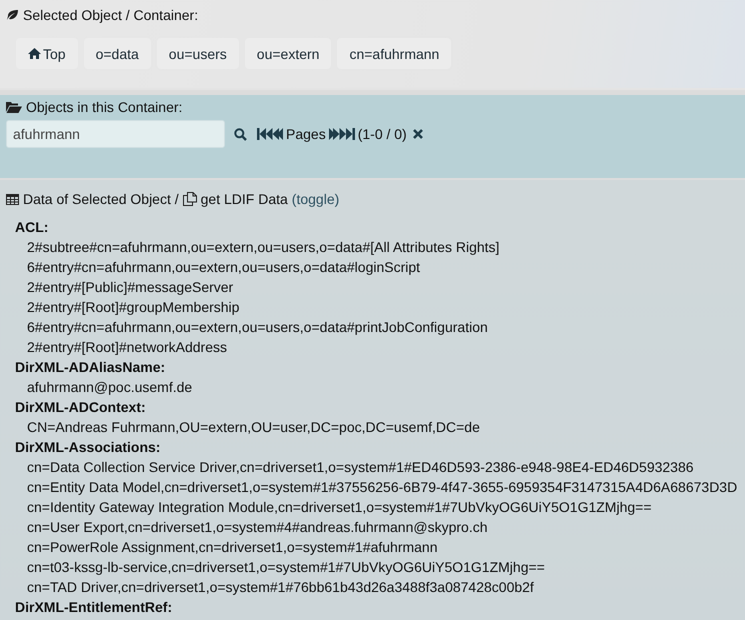  What do you see at coordinates (280, 587) in the screenshot?
I see `attribute-value: cn=TAD Driver,cn=driverset1,o=system#1#76bb61b43d26a3488f3a087428c00b2f` at bounding box center [280, 587].